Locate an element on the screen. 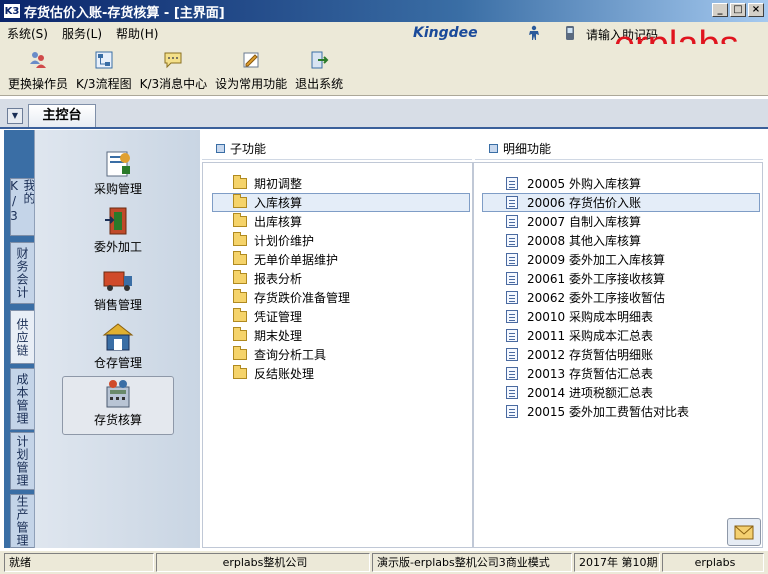  menu-system: 系统(S) is located at coordinates (27, 33).